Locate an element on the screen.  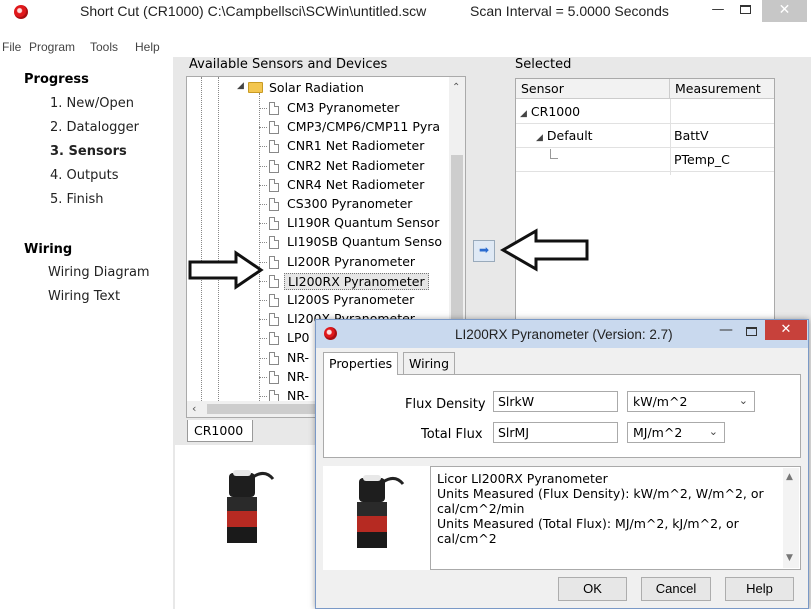
total-flux-unit-select: MJ/m^2 ⌄ is located at coordinates (676, 432).